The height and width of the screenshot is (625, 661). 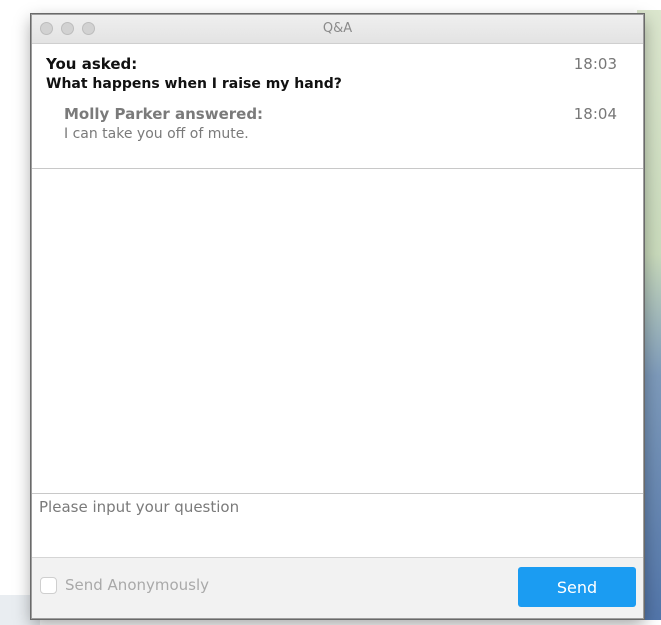 I want to click on send-button: Send, so click(x=577, y=587).